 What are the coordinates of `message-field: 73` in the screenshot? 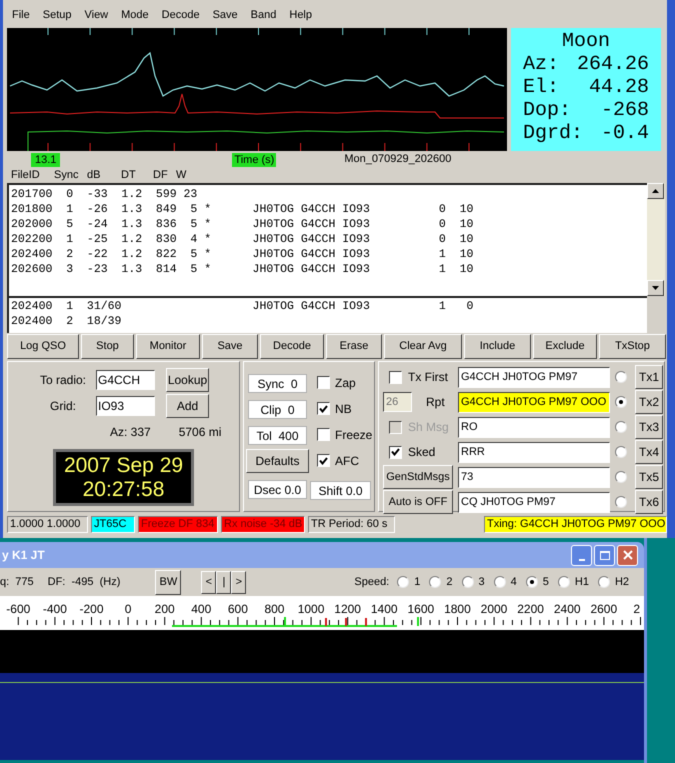 It's located at (534, 477).